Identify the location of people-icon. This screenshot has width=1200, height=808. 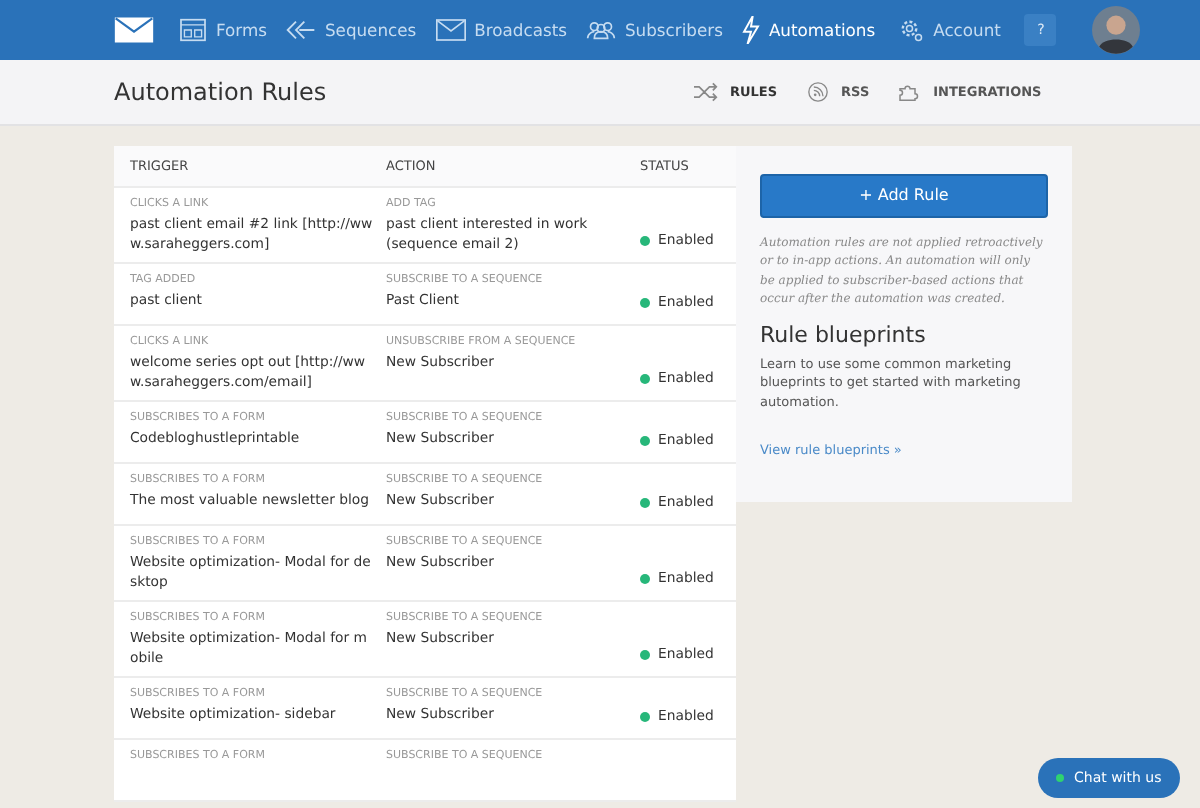
(601, 30).